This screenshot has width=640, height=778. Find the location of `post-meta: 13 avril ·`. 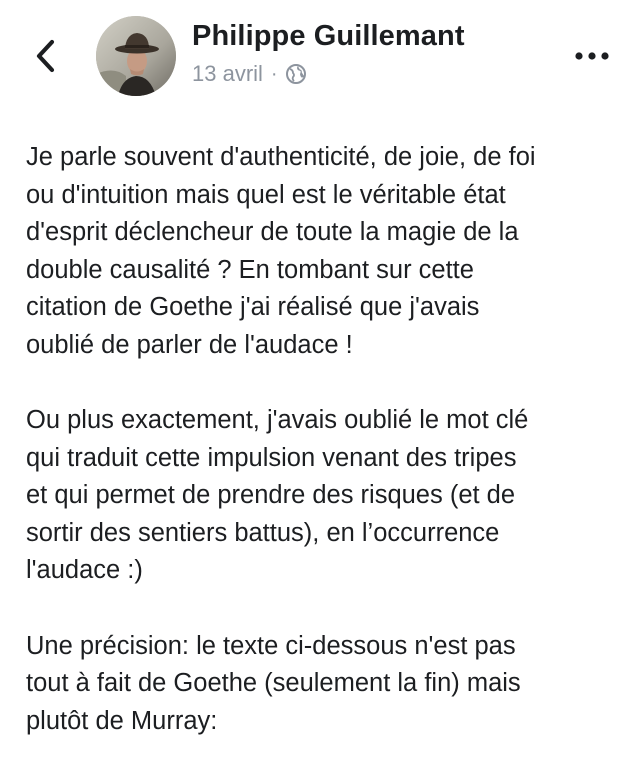

post-meta: 13 avril · is located at coordinates (249, 74).